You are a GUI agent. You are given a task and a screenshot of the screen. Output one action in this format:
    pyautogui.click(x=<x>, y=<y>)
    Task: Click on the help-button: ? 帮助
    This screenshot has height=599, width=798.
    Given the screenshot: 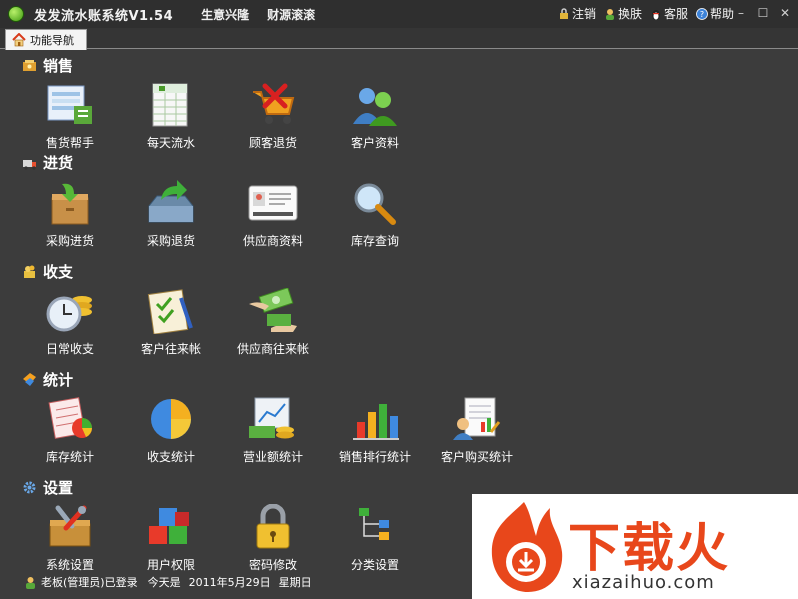 What is the action you would take?
    pyautogui.click(x=715, y=13)
    